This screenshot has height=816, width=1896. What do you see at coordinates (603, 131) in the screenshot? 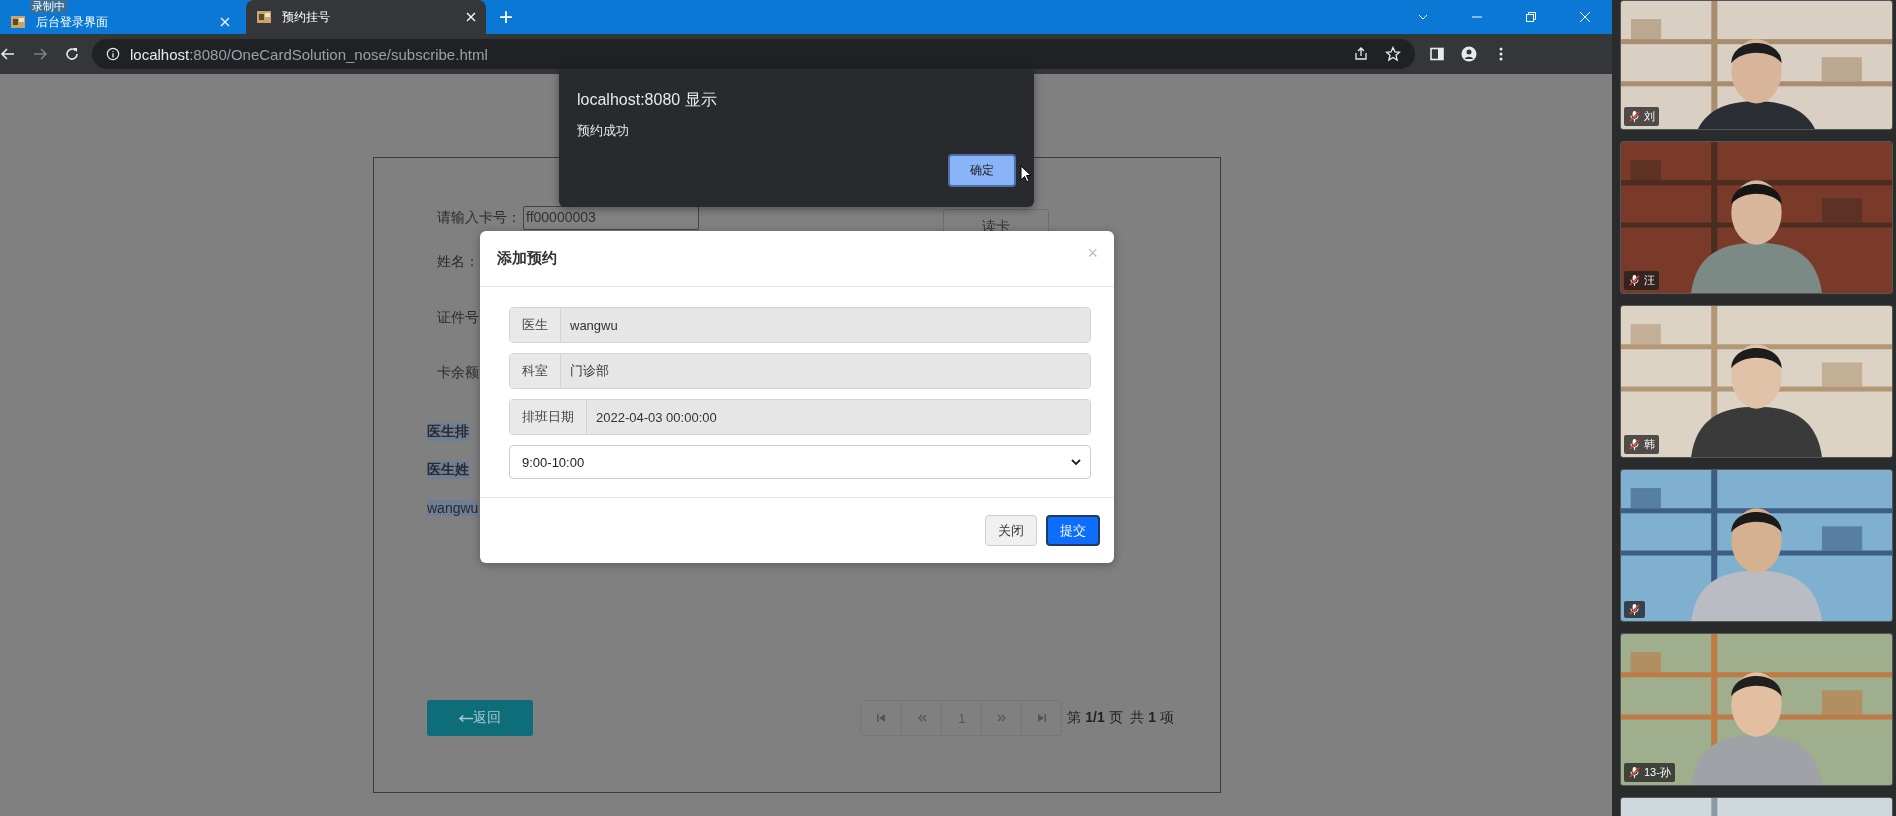
I see `alert-message: 预约成功` at bounding box center [603, 131].